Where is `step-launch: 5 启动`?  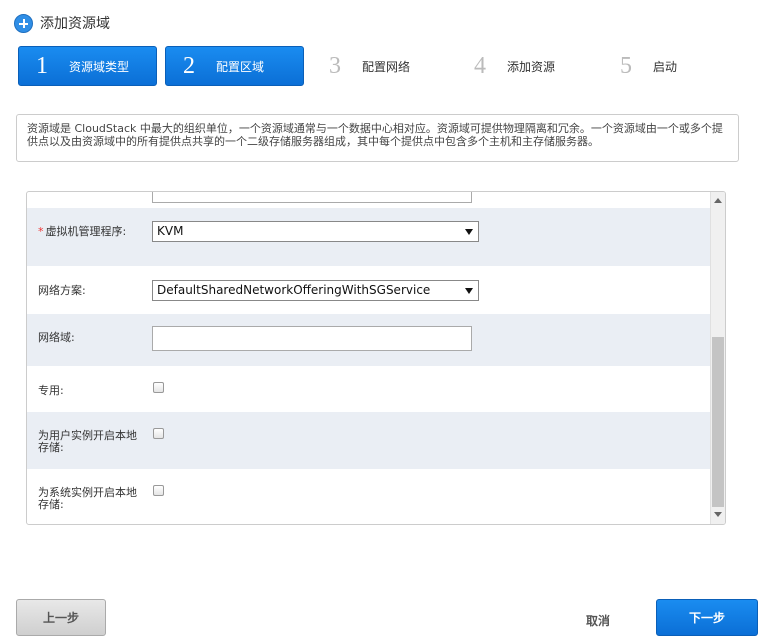
step-launch: 5 启动 is located at coordinates (644, 66).